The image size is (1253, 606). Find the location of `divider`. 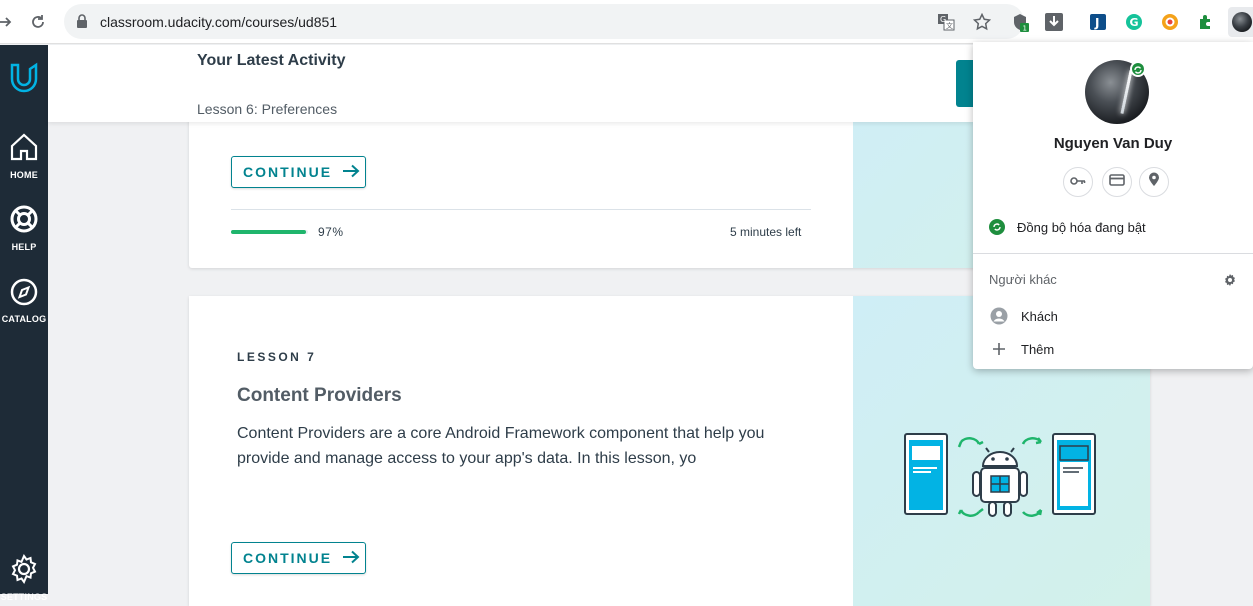

divider is located at coordinates (521, 209).